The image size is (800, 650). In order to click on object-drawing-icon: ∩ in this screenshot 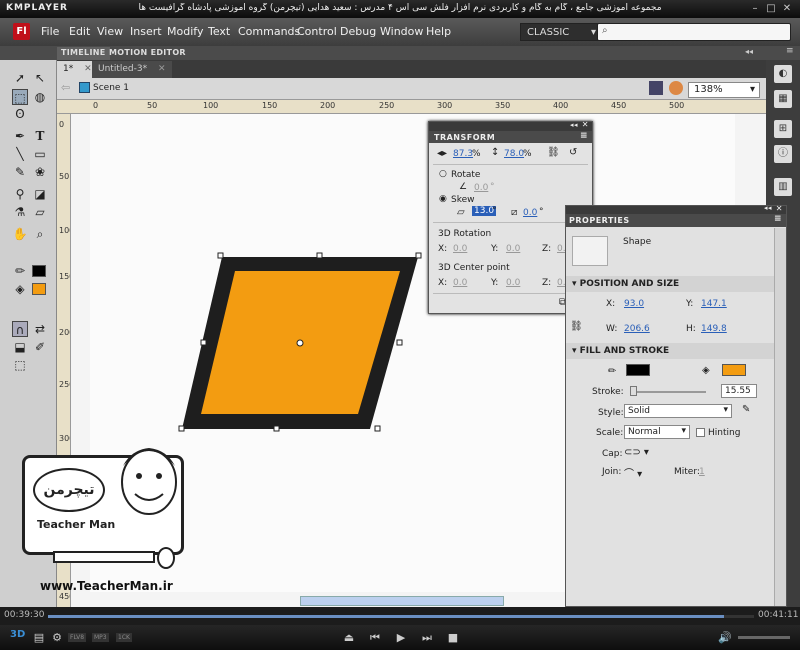, I will do `click(20, 329)`.